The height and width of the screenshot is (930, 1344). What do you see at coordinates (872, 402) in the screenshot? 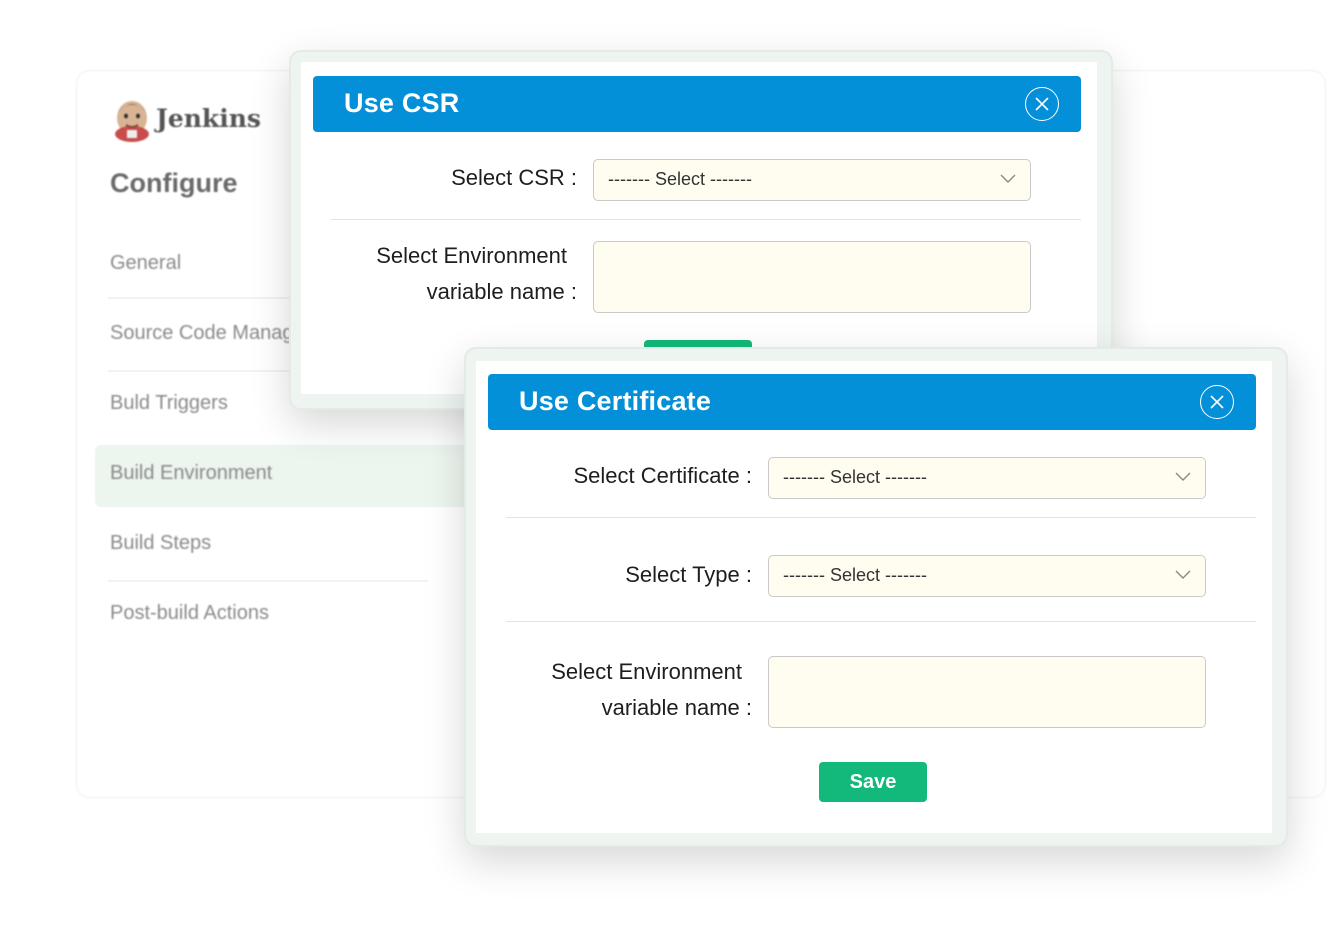
I see `certificate-dialog-header: Use Certificate` at bounding box center [872, 402].